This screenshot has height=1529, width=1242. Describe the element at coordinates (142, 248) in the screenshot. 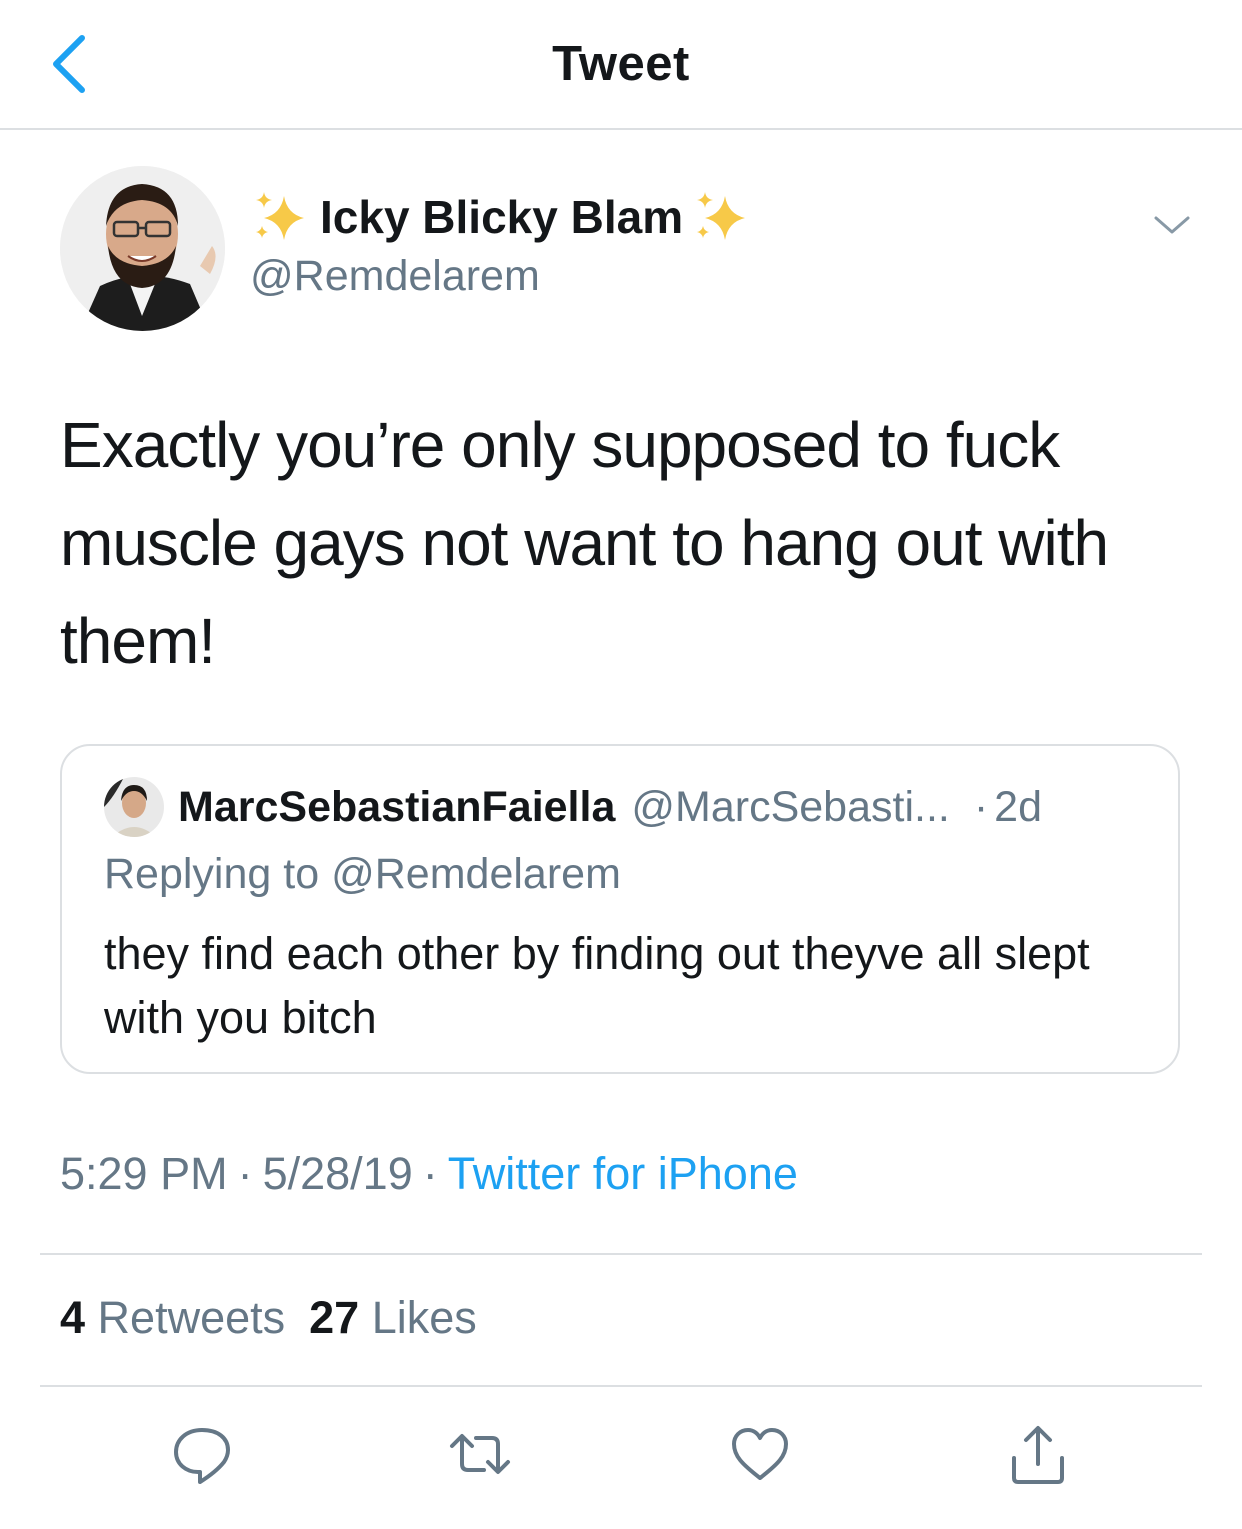

I see `author-avatar` at that location.